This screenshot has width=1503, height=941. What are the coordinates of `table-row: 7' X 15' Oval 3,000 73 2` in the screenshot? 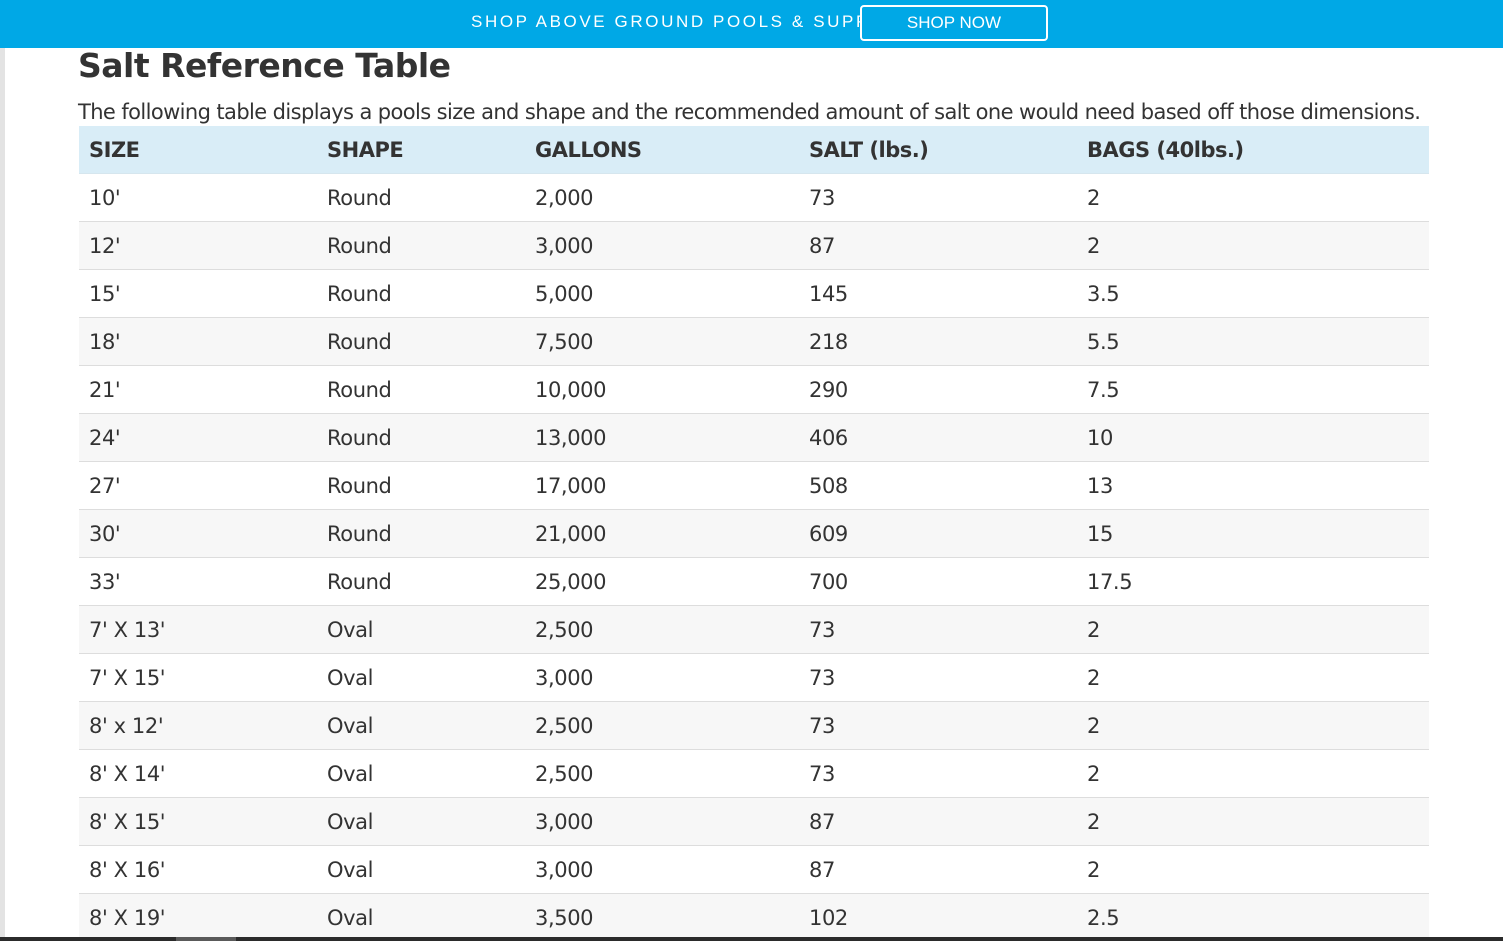 It's located at (754, 677).